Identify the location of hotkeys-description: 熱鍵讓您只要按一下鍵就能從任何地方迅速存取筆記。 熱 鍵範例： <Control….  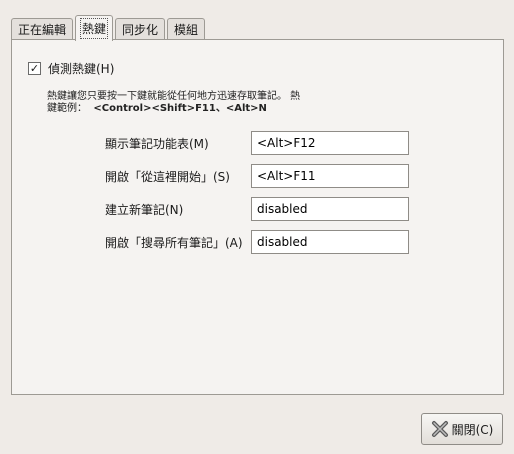
(267, 103).